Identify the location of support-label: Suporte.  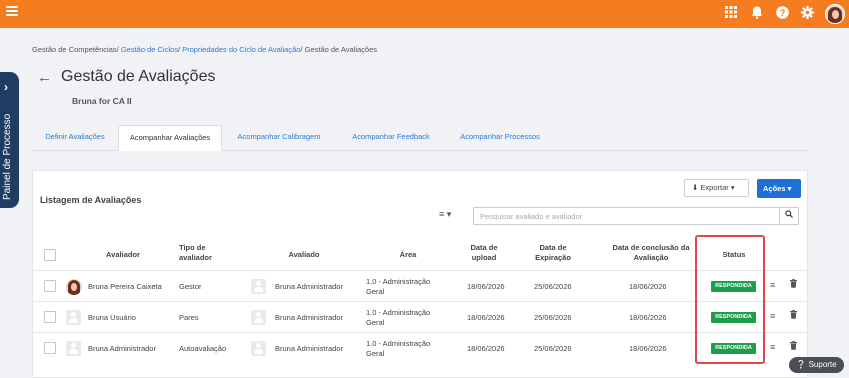
(822, 364).